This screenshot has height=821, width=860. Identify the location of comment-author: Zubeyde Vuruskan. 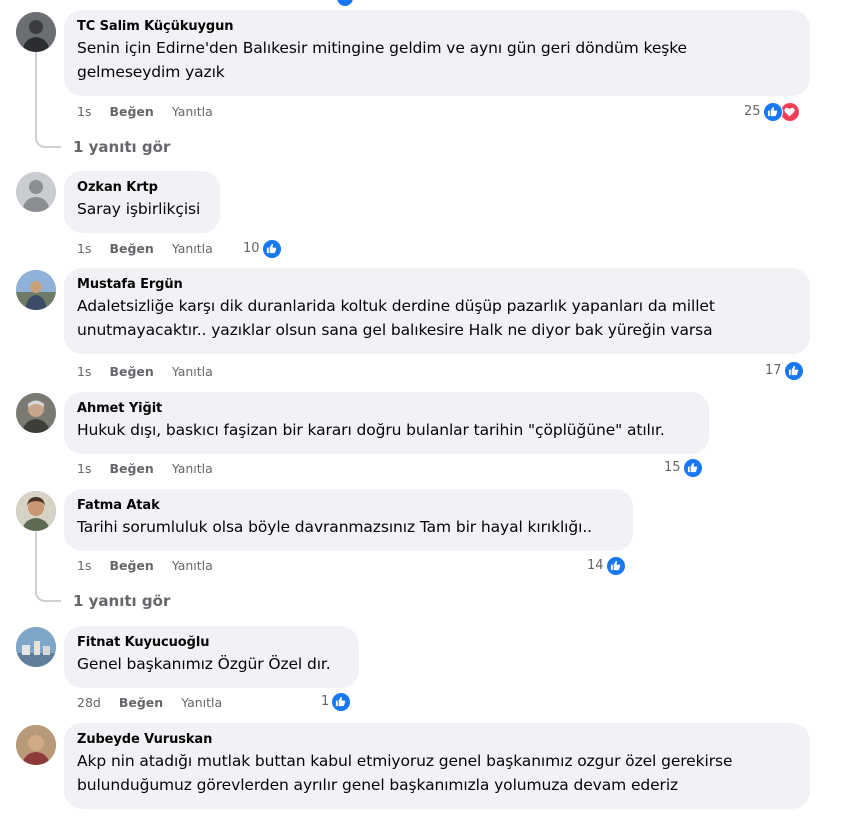
(436, 740).